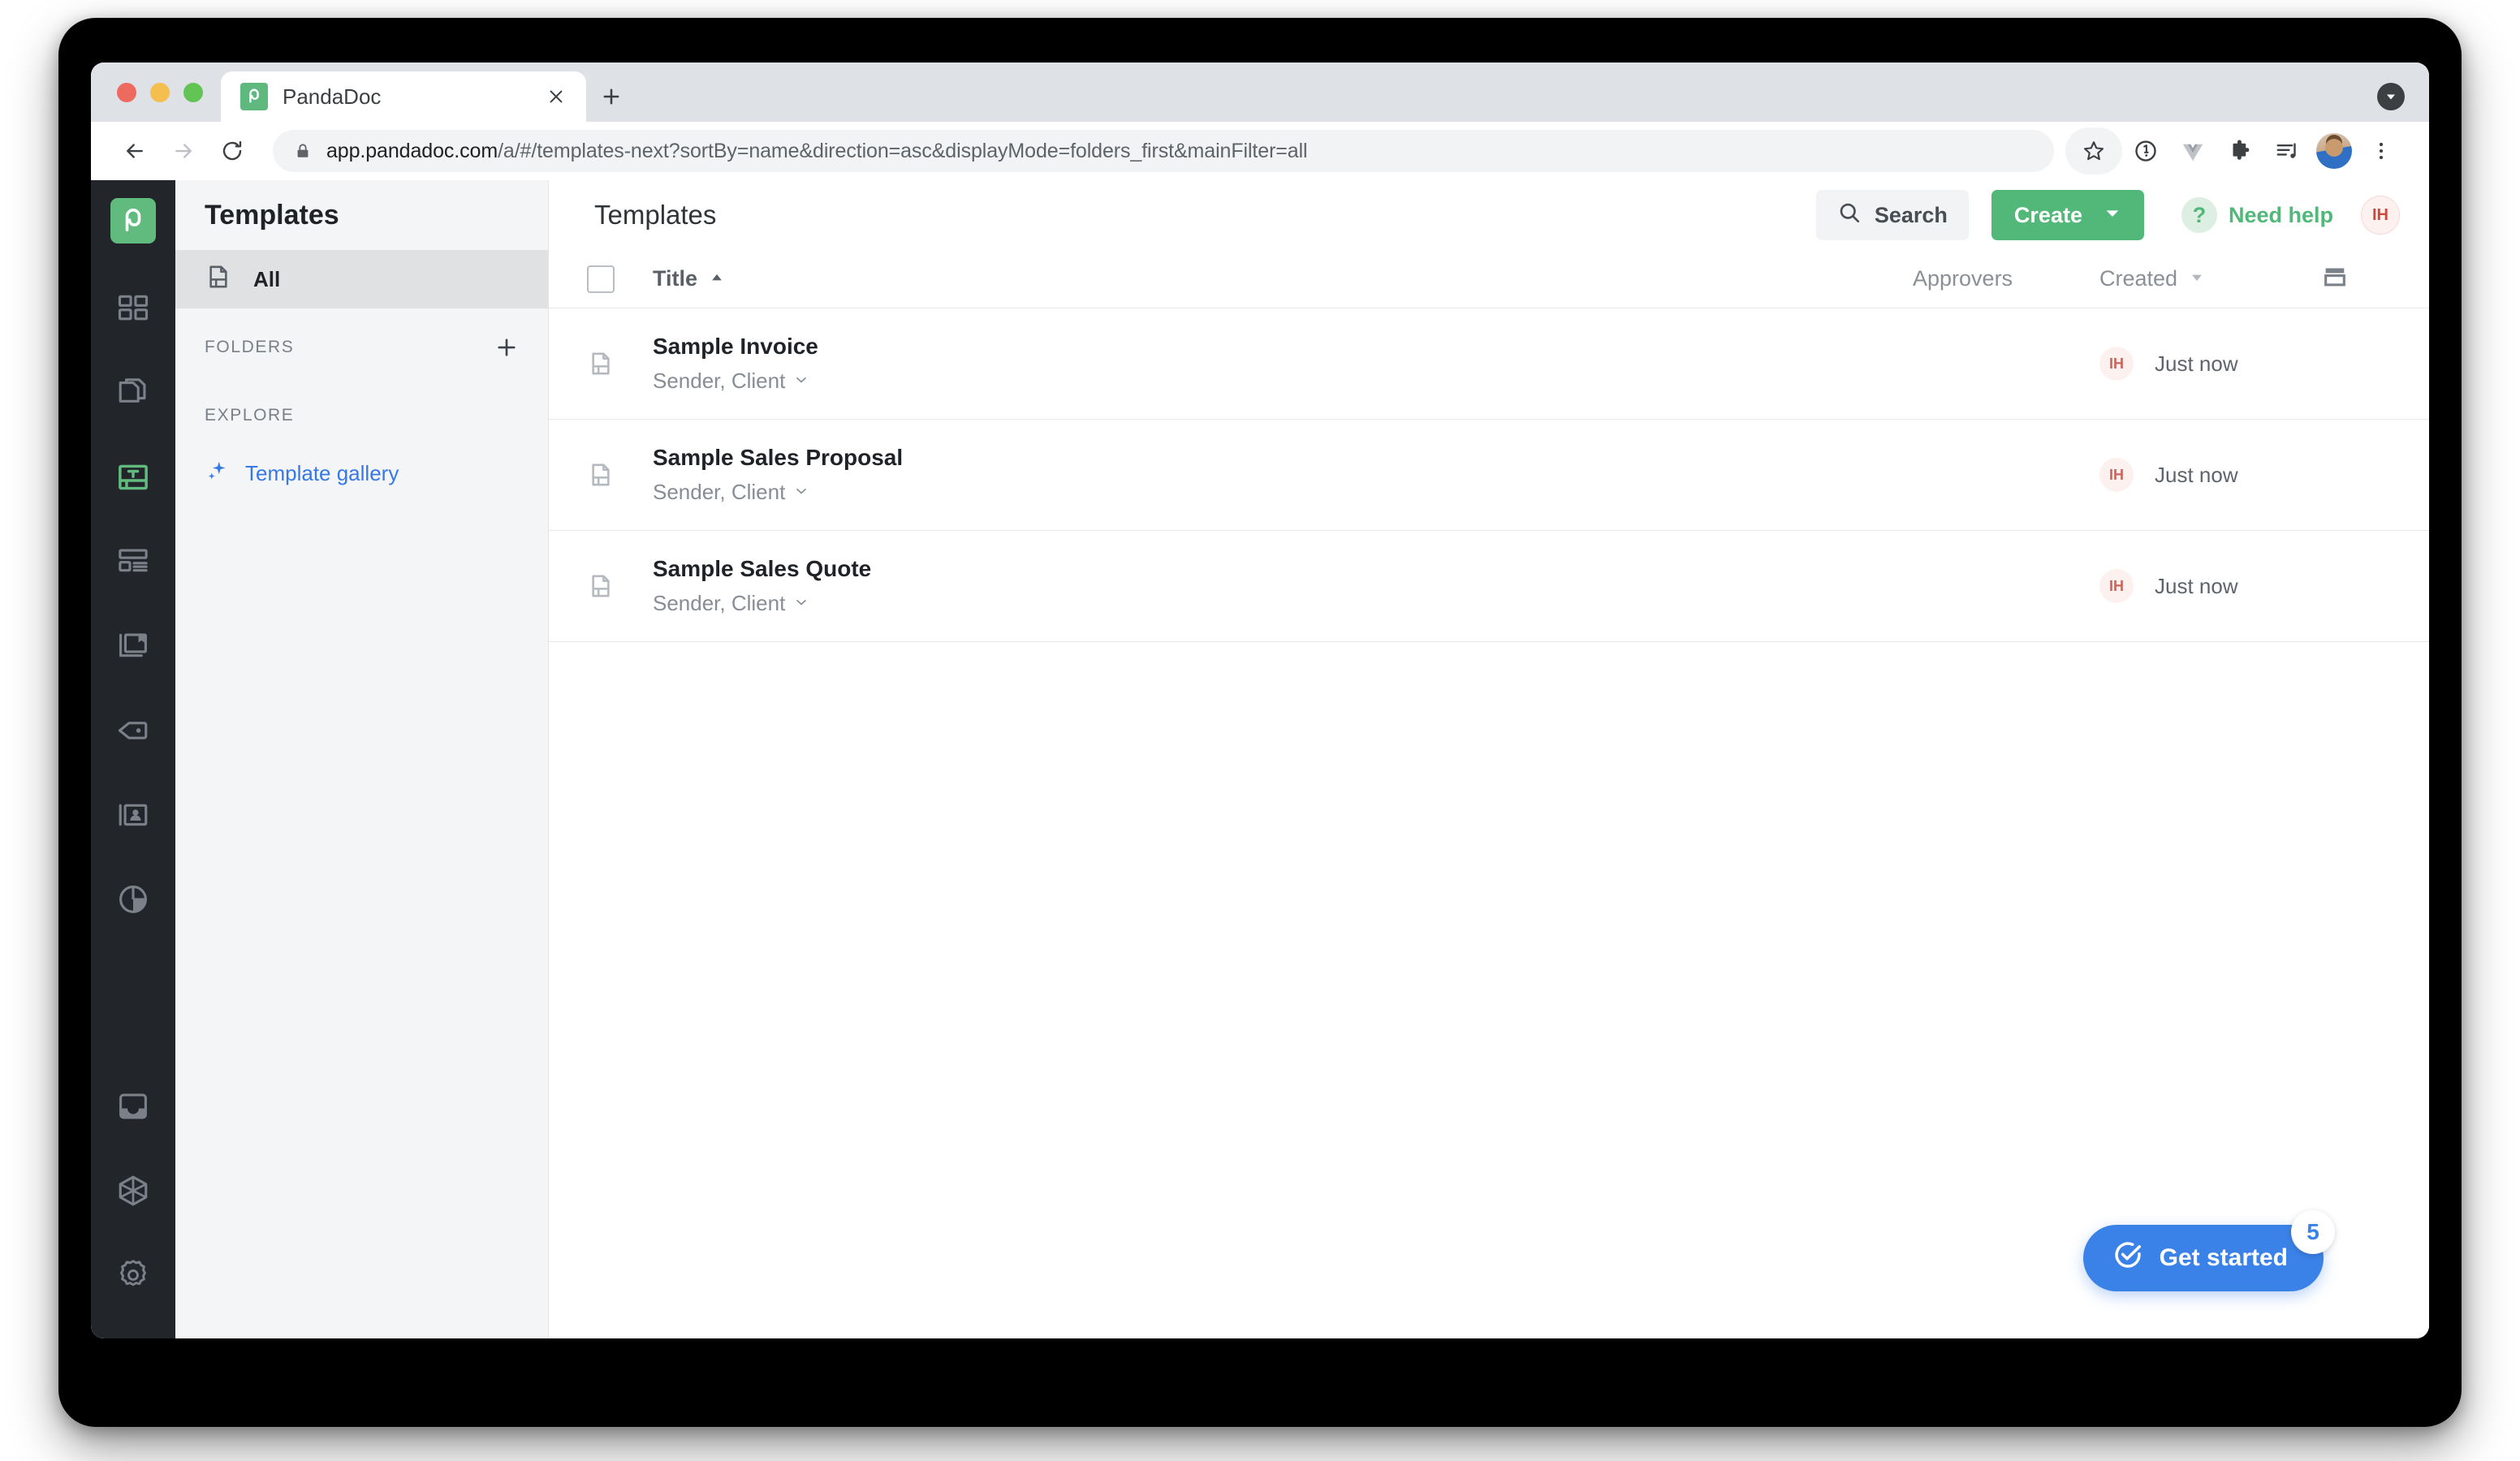  I want to click on sidebar-item-template-gallery-label: Template gallery, so click(322, 472).